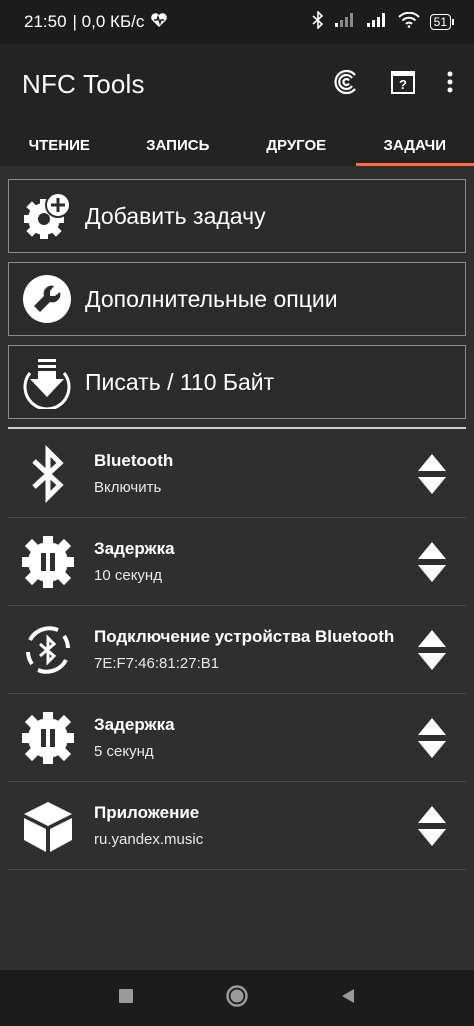  What do you see at coordinates (414, 145) in the screenshot?
I see `tab-tasks: ЗАДАЧИ` at bounding box center [414, 145].